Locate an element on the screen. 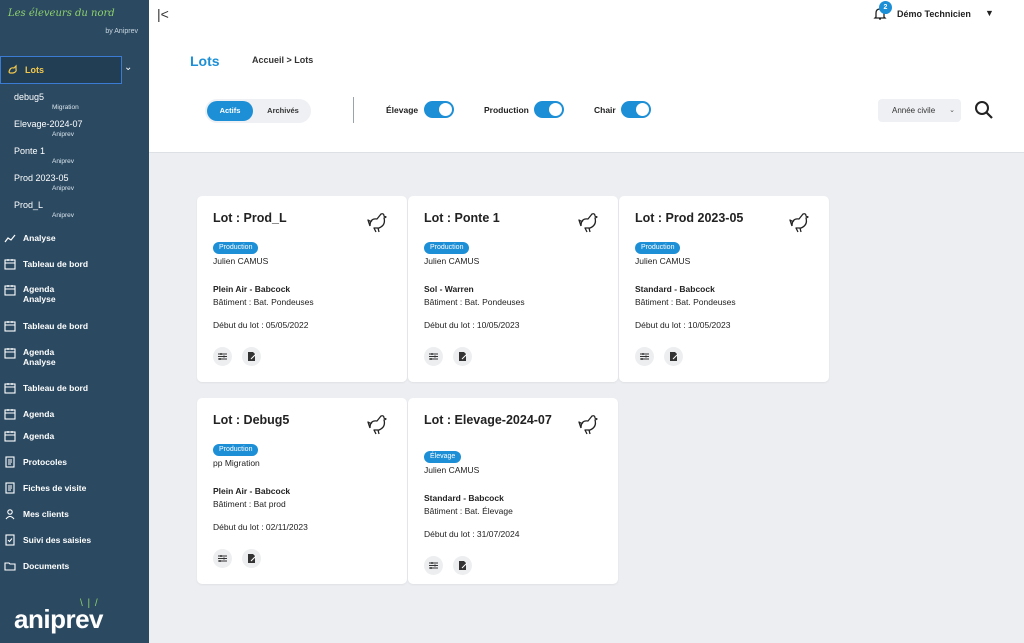 Image resolution: width=1024 pixels, height=643 pixels. toggle-chair is located at coordinates (636, 109).